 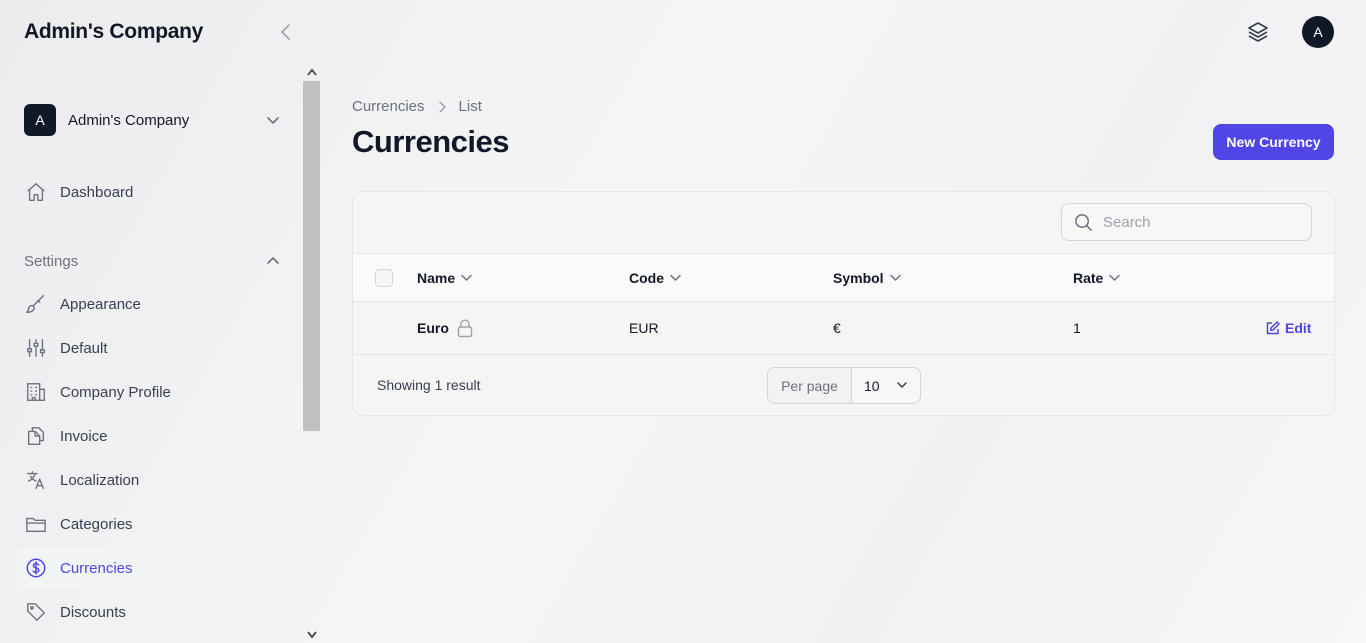 What do you see at coordinates (151, 524) in the screenshot?
I see `sidebar-item-categories: Categories` at bounding box center [151, 524].